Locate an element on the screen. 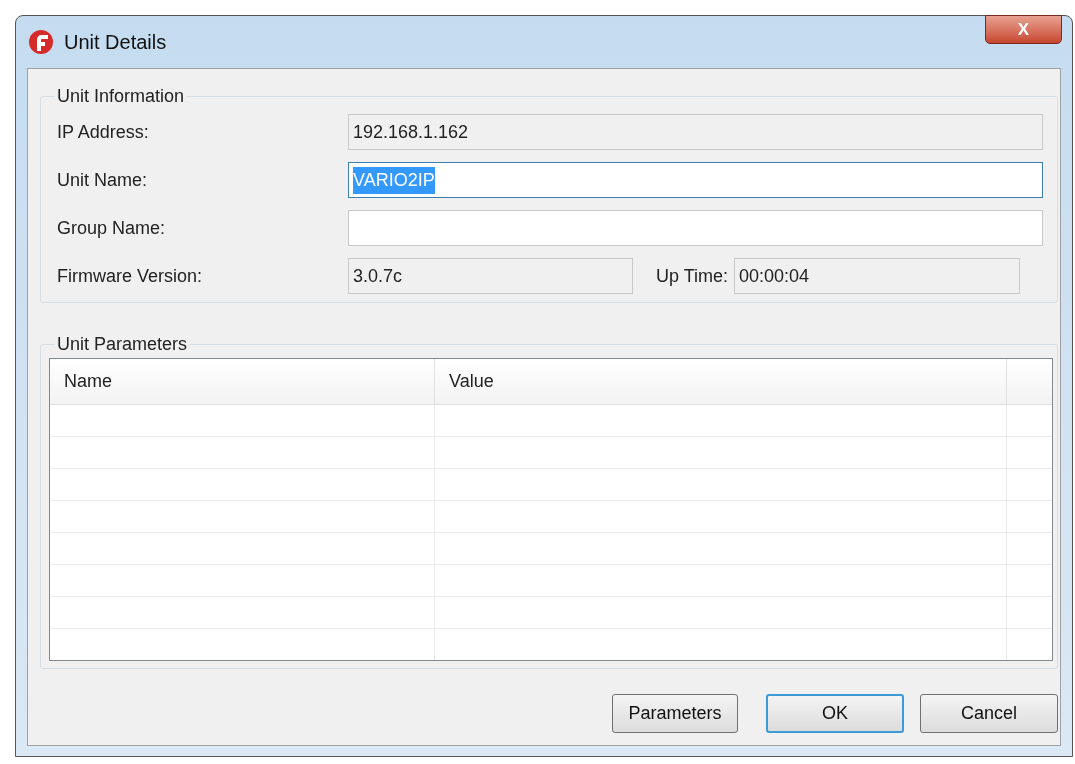  group-title: Unit Information is located at coordinates (121, 96).